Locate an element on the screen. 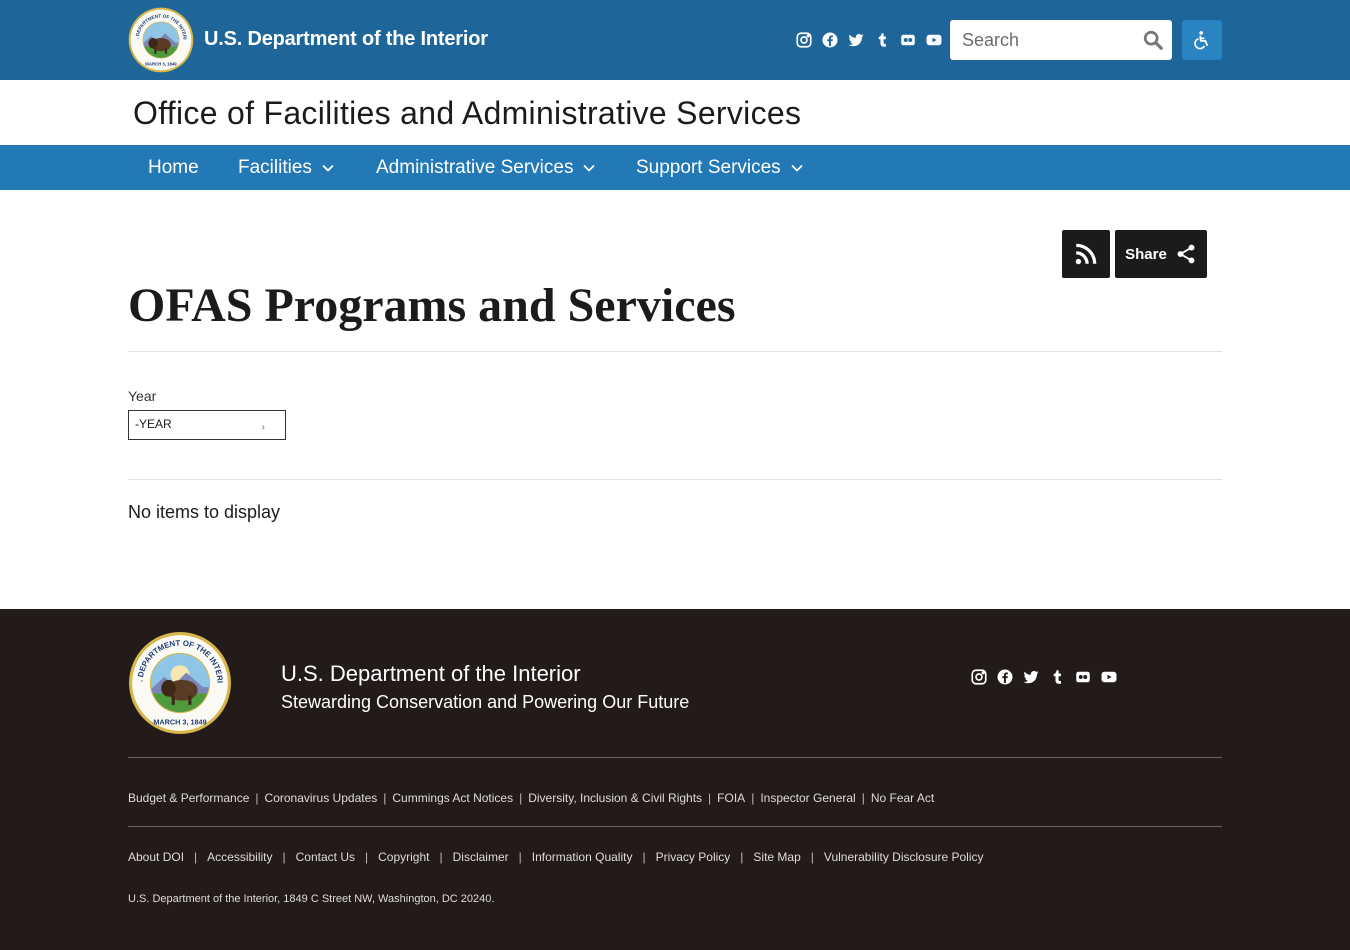  footer-link-foia: FOIA is located at coordinates (731, 798).